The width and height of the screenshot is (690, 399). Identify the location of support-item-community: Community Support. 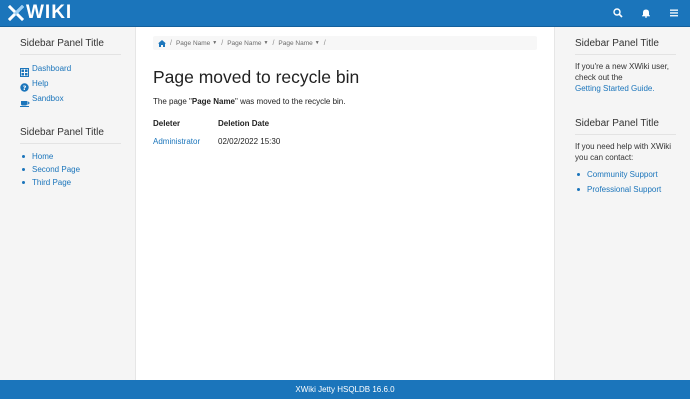
(625, 174).